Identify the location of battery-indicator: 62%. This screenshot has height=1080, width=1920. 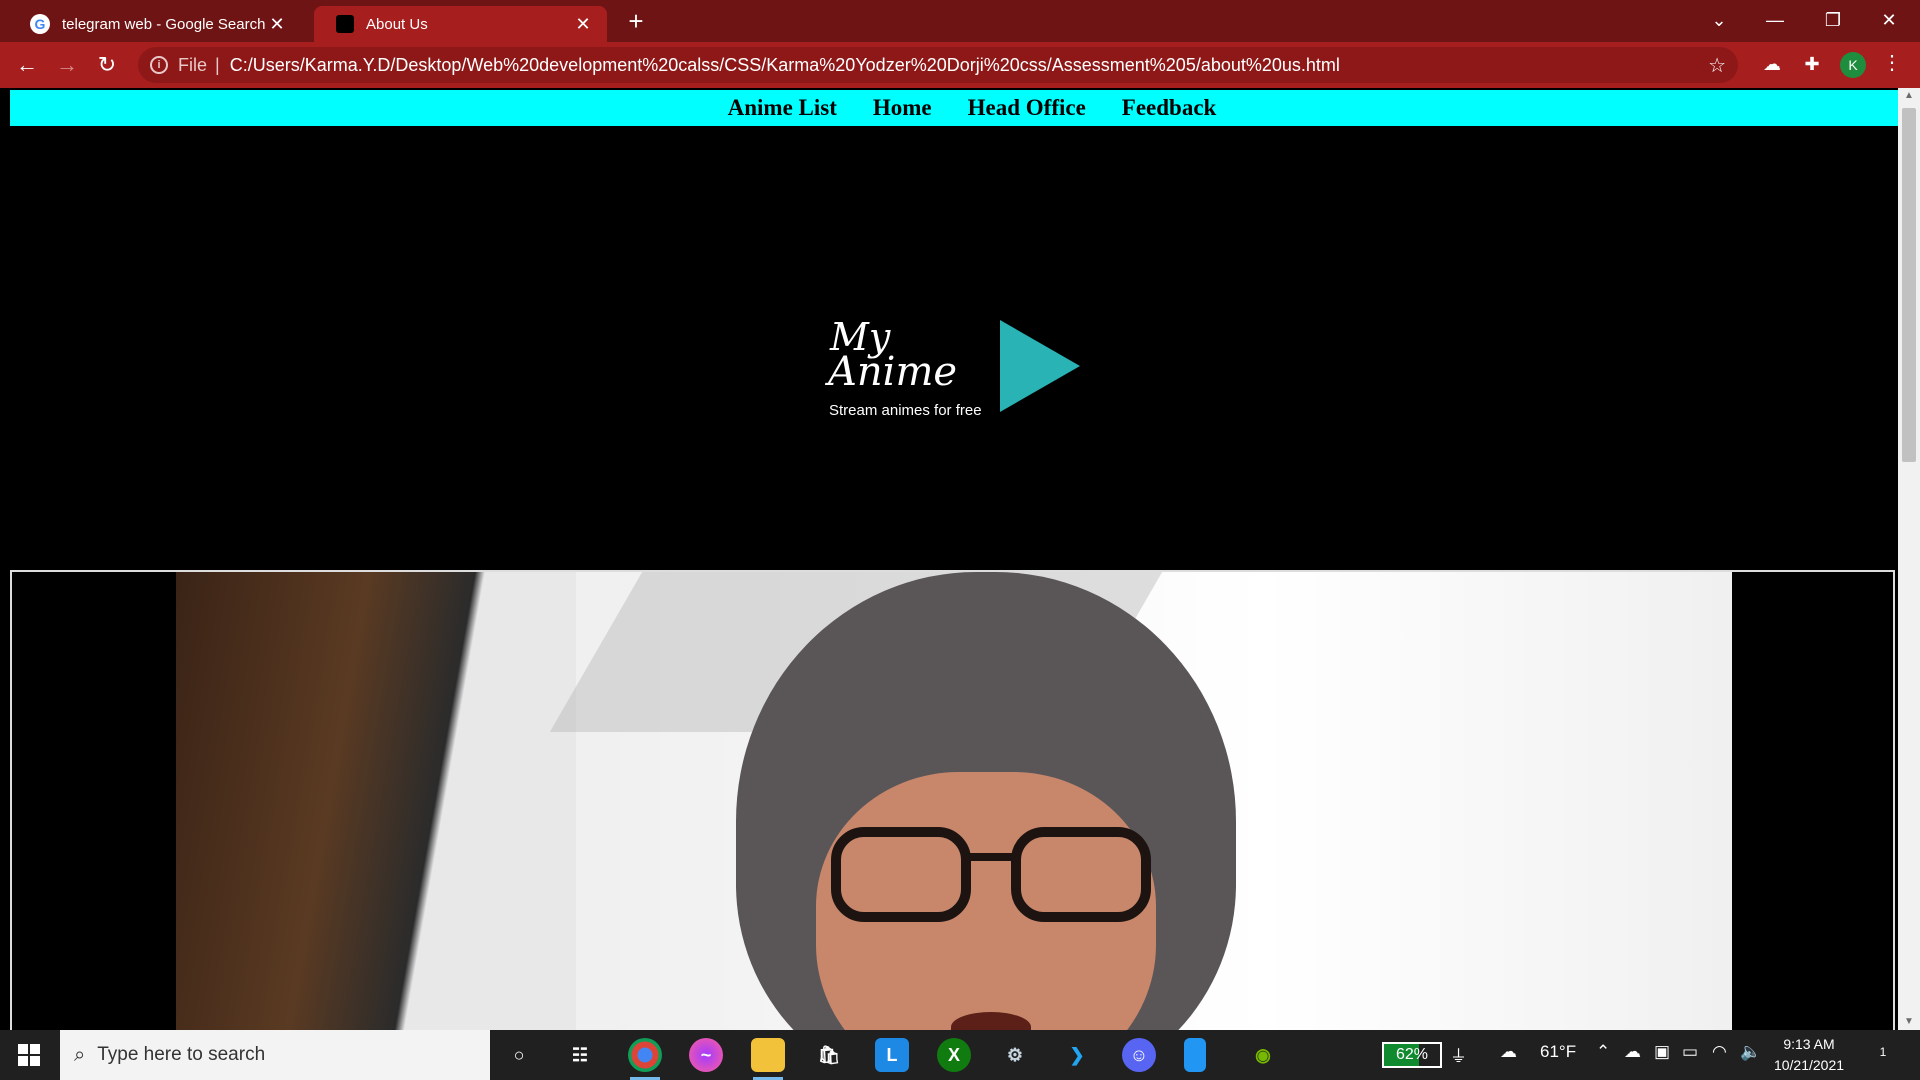
(1412, 1055).